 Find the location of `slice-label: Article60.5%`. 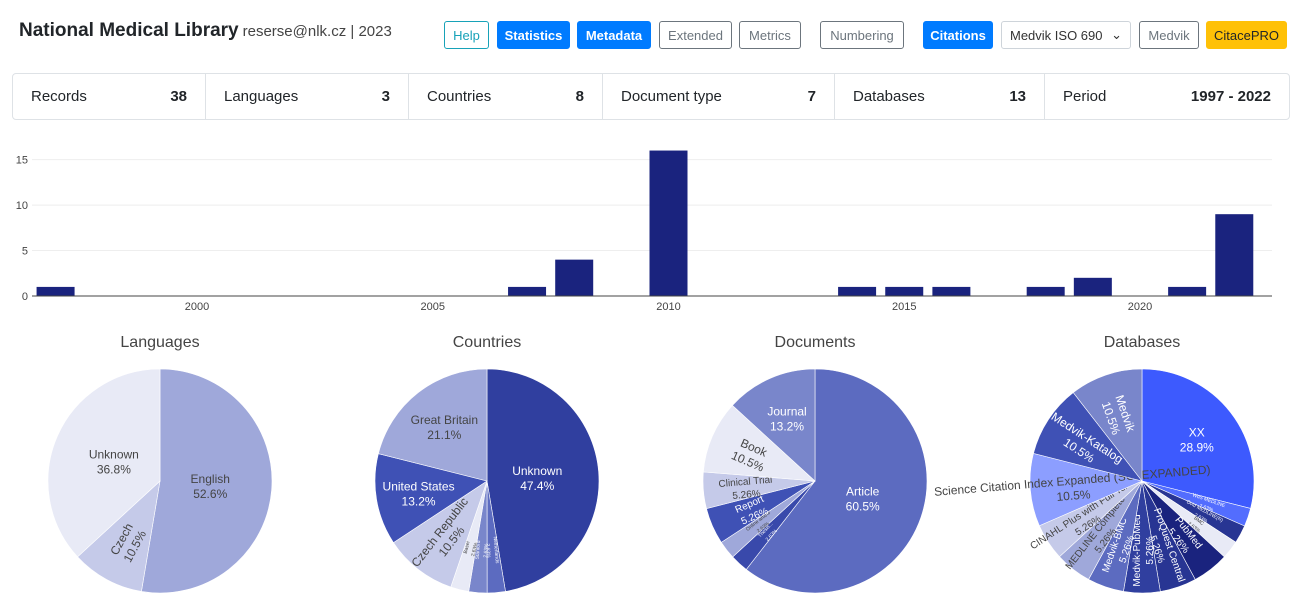

slice-label: Article60.5% is located at coordinates (863, 498).